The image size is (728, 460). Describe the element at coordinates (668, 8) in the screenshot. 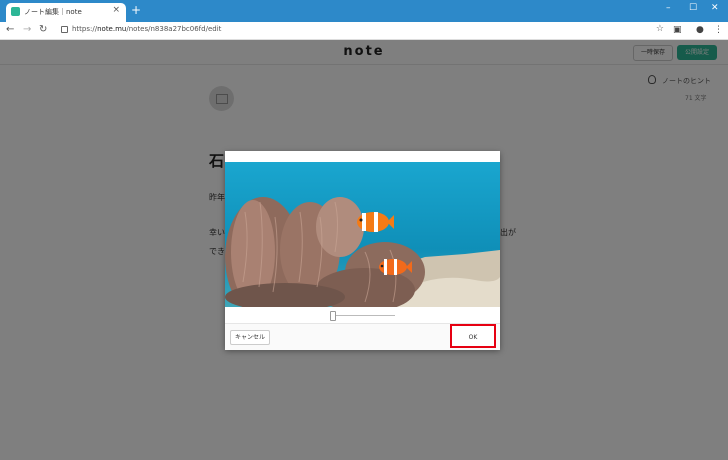

I see `minimize-button: –` at that location.